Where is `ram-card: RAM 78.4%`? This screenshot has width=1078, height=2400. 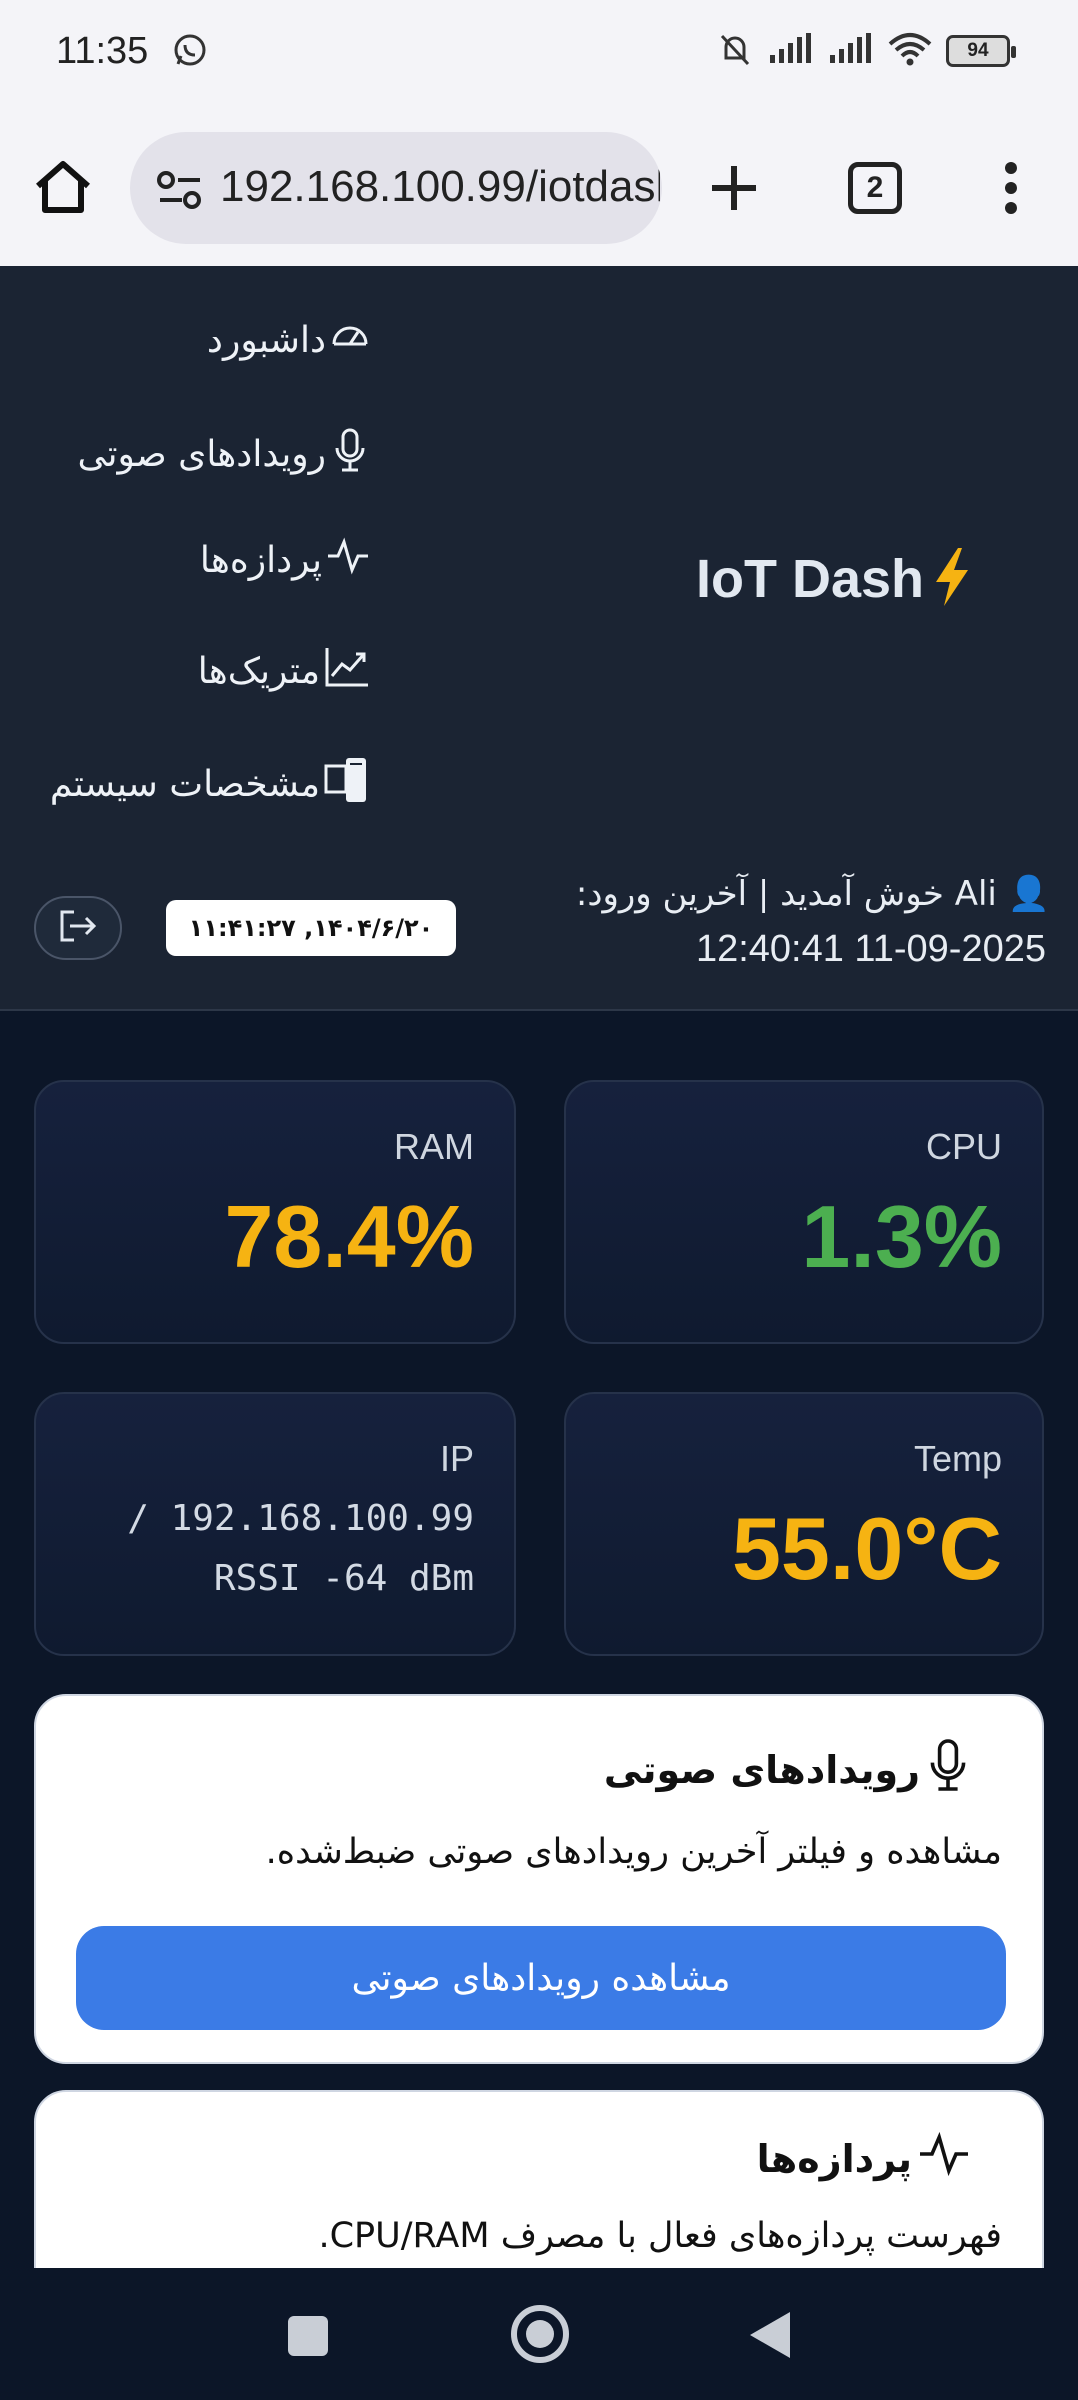
ram-card: RAM 78.4% is located at coordinates (275, 1212).